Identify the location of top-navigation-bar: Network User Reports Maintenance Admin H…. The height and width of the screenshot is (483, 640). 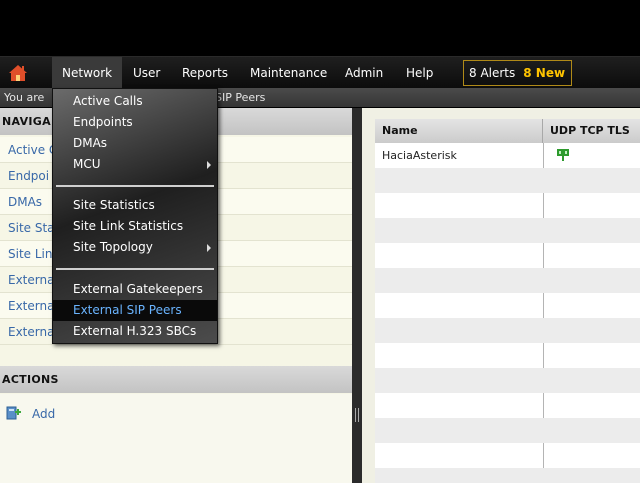
(320, 72).